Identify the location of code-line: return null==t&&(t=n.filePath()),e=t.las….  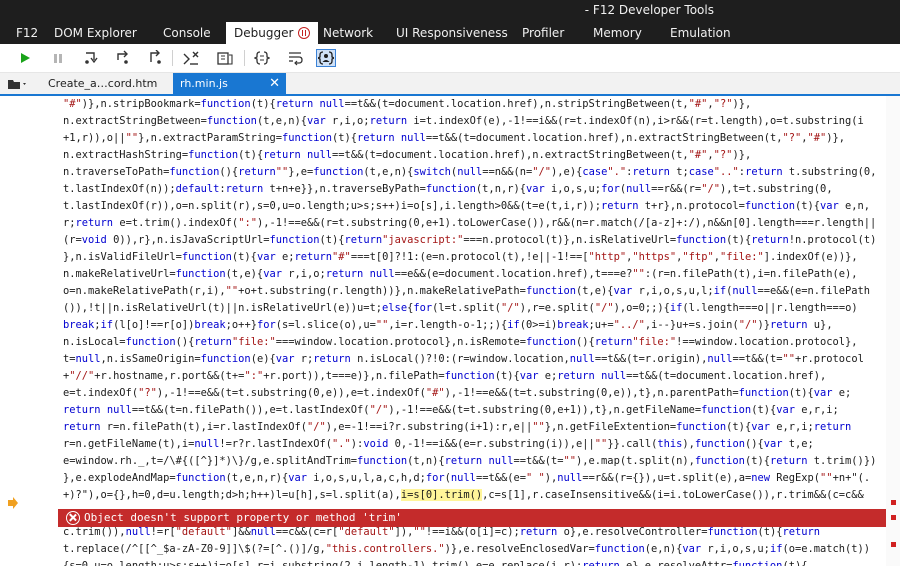
(451, 410).